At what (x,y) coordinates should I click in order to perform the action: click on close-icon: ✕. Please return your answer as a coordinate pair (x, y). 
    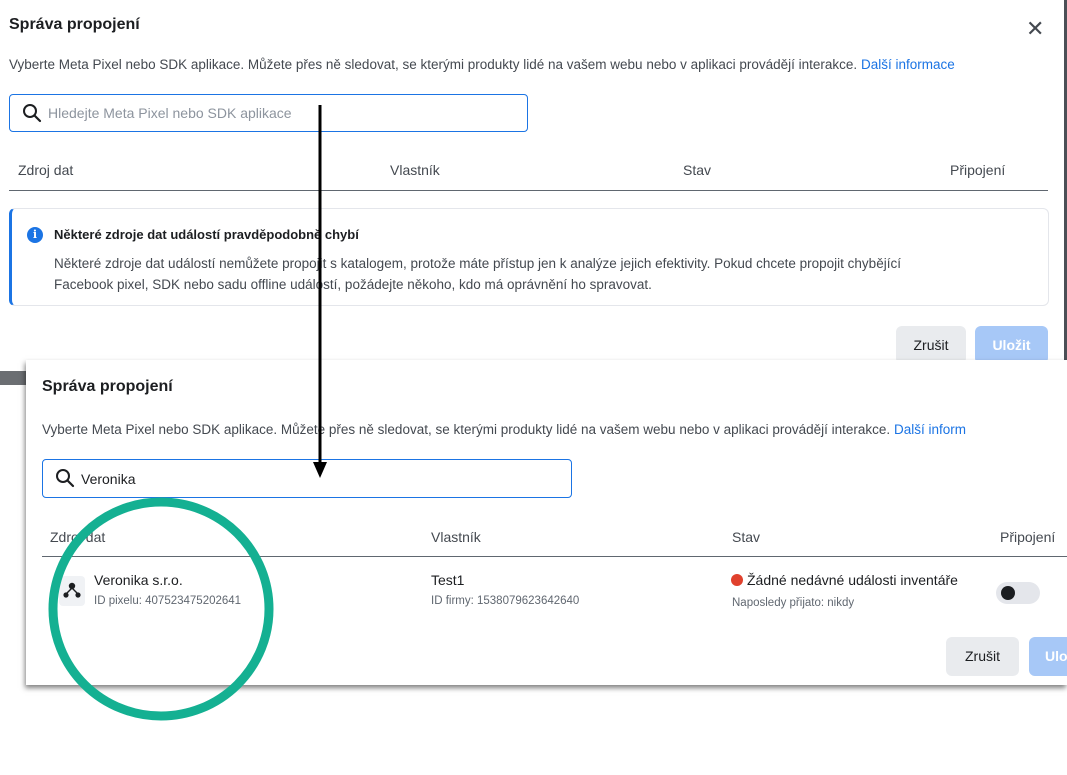
    Looking at the image, I should click on (1035, 29).